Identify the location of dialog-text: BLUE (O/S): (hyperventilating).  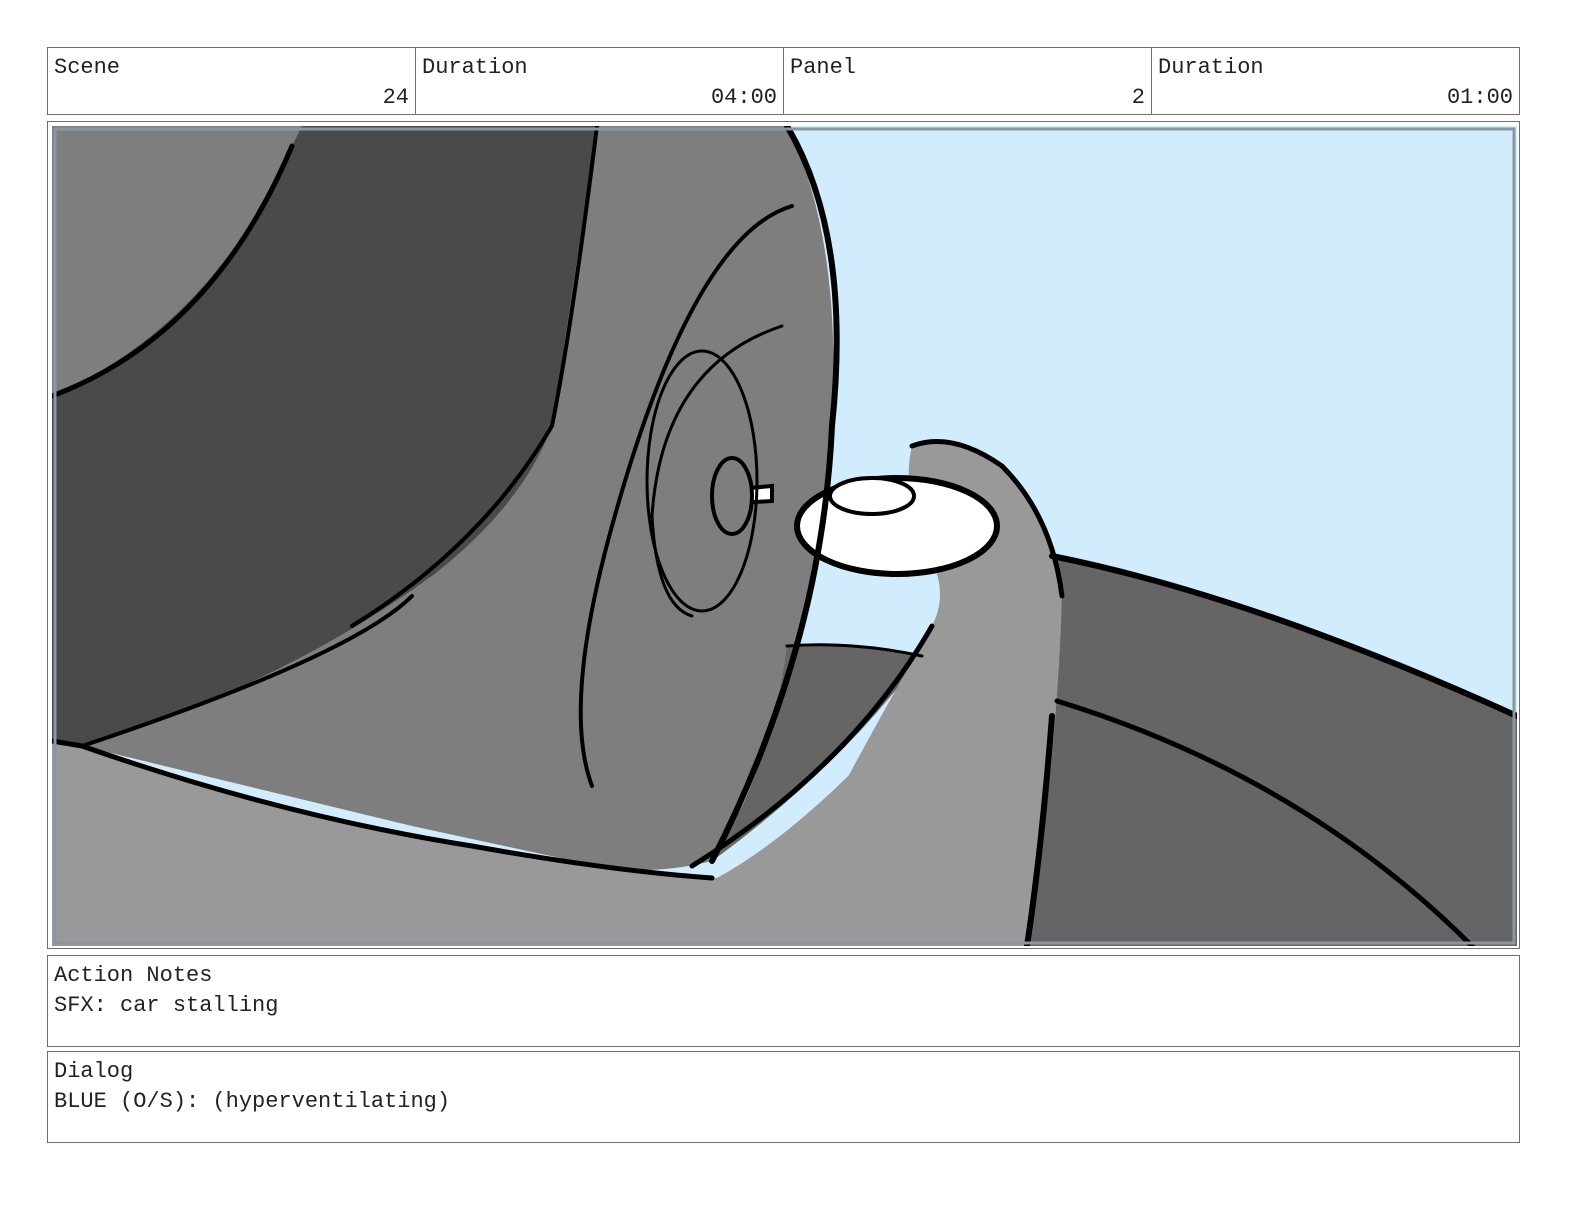
(252, 1101).